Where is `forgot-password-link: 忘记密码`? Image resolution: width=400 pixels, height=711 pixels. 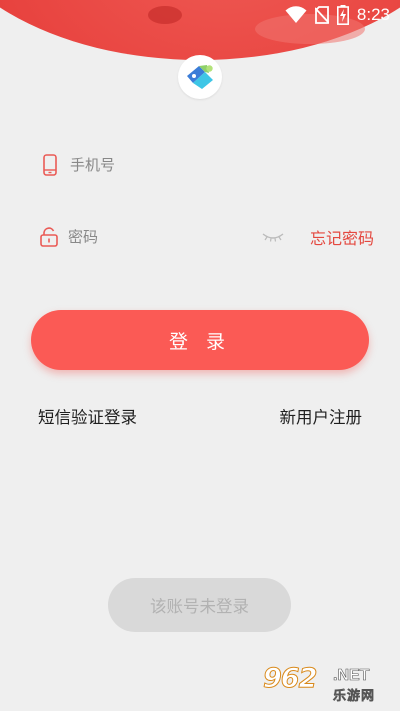
forgot-password-link: 忘记密码 is located at coordinates (342, 237).